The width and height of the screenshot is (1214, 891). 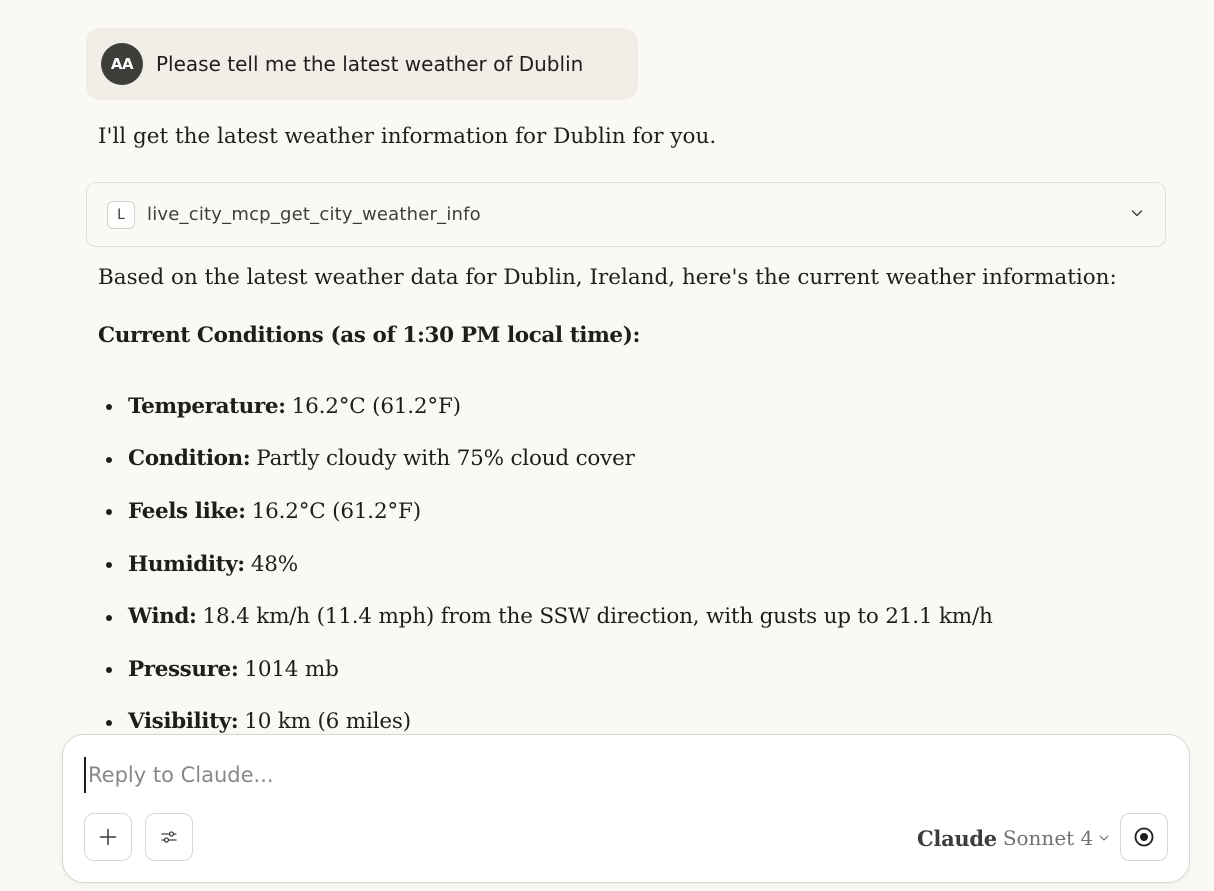 What do you see at coordinates (549, 511) in the screenshot?
I see `list-item: Feels like: 16.2°C (61.2°F)` at bounding box center [549, 511].